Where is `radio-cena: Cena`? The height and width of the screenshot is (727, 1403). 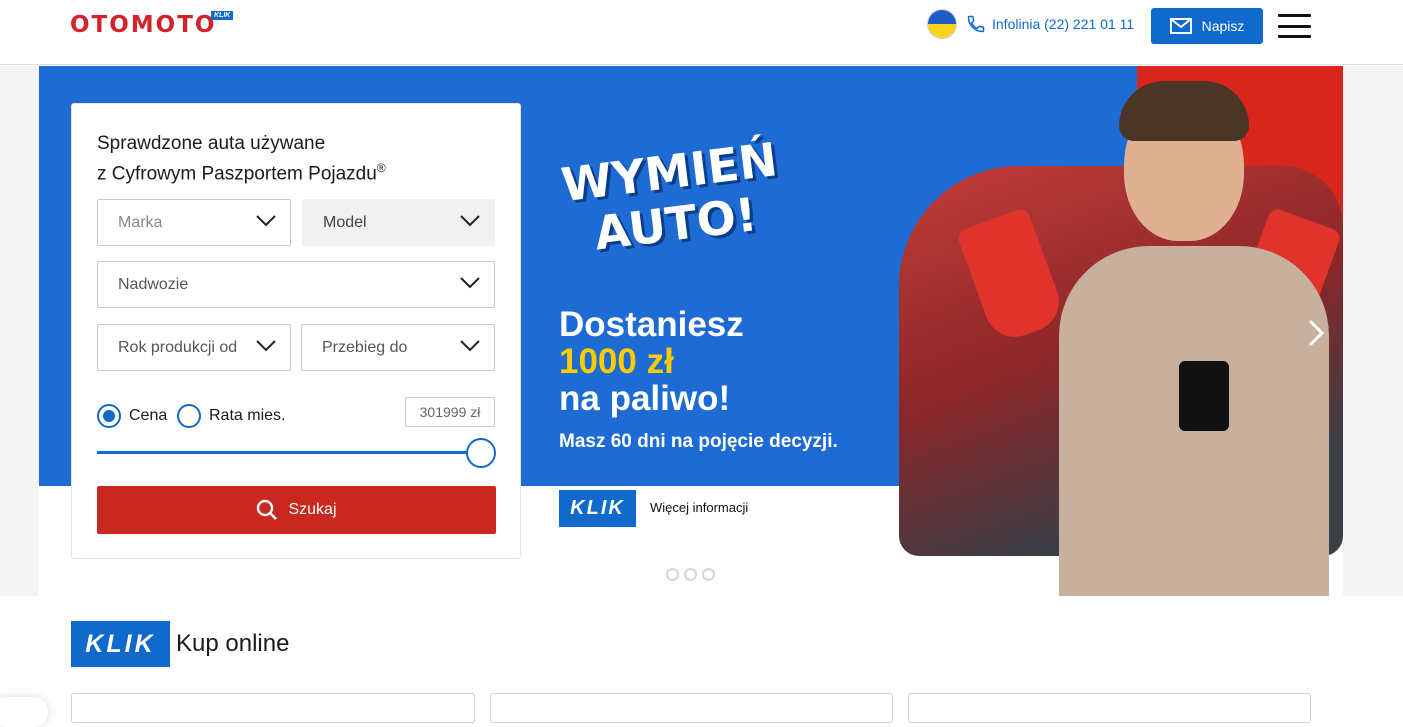
radio-cena: Cena is located at coordinates (132, 416).